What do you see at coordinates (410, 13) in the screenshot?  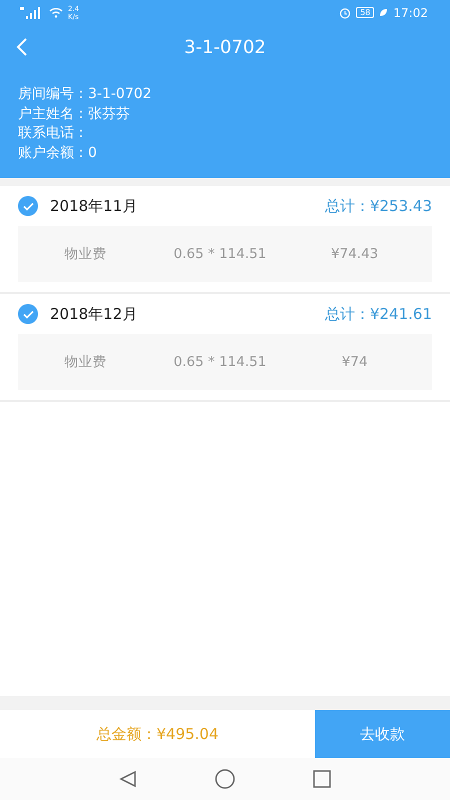 I see `clock-time: 17:02` at bounding box center [410, 13].